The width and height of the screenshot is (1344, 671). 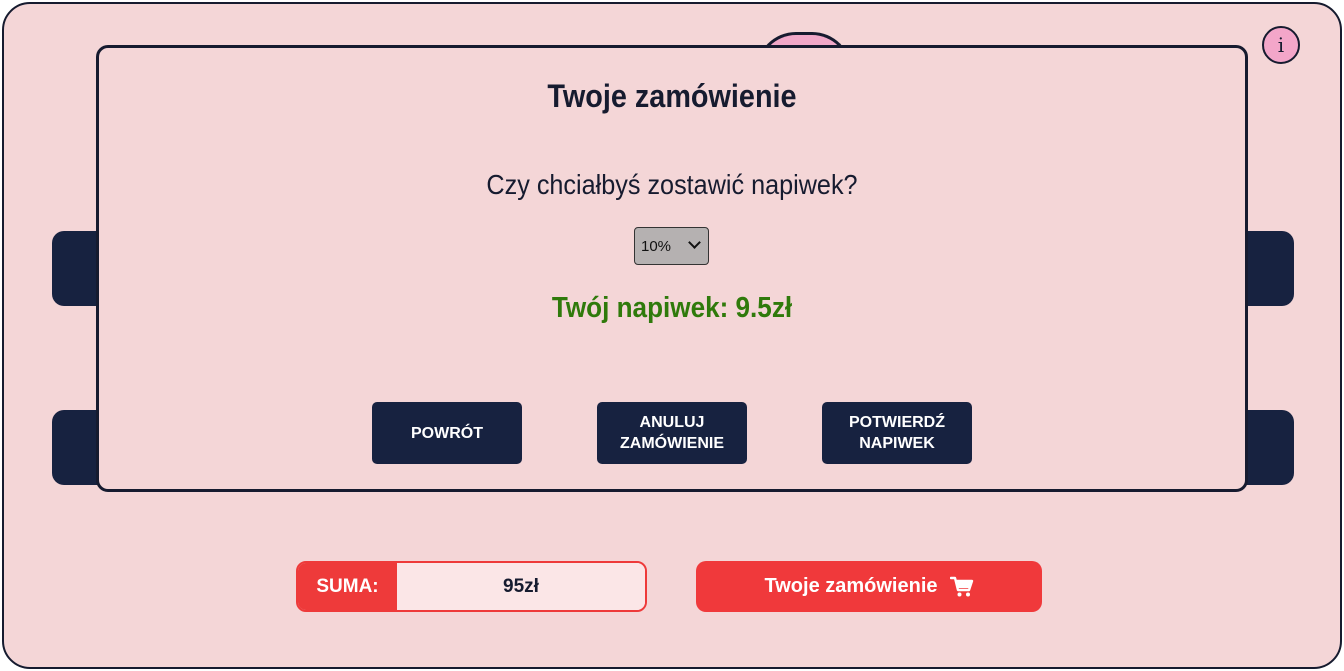 I want to click on tip-percentage-select: 10%, so click(x=671, y=246).